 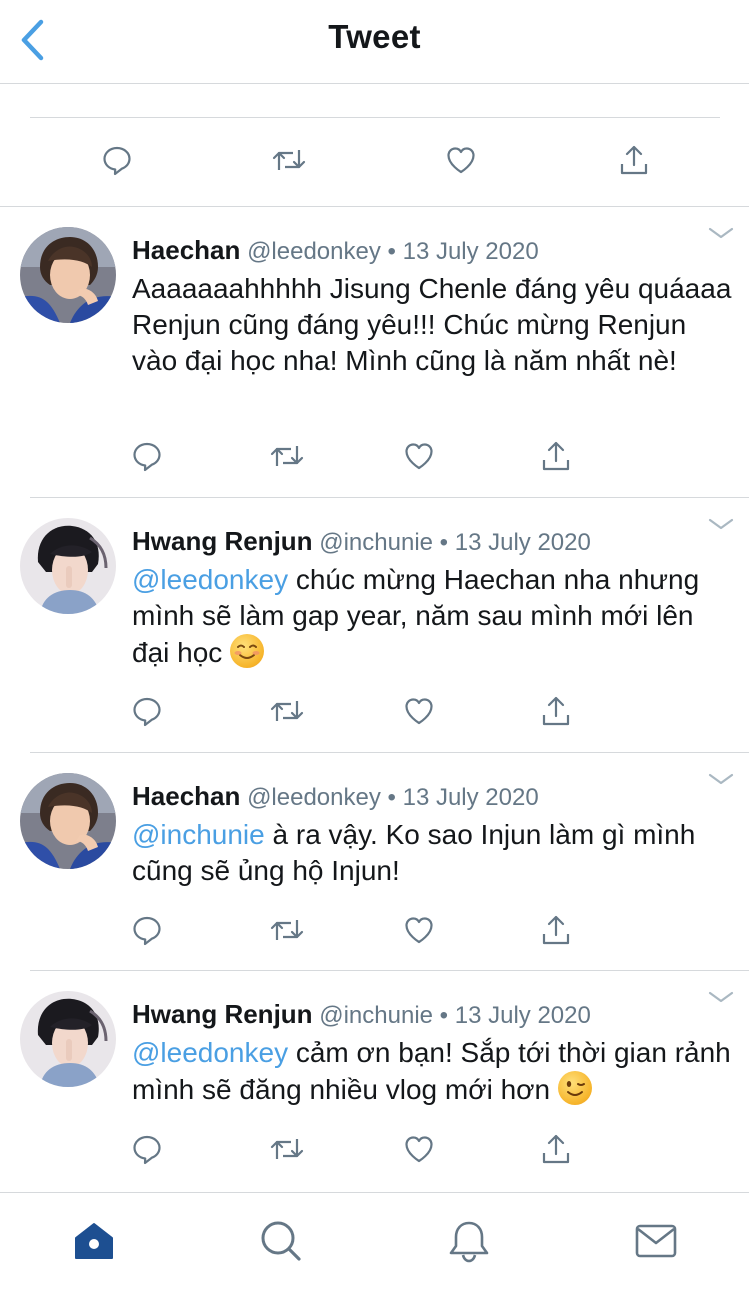 I want to click on notifications-icon, so click(x=469, y=1242).